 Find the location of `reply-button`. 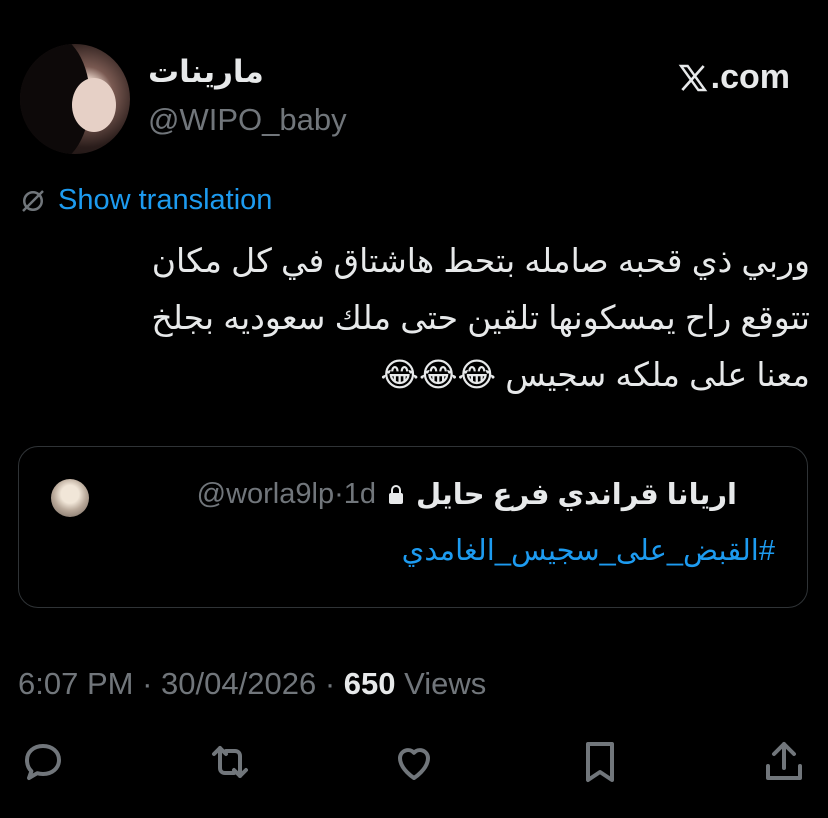

reply-button is located at coordinates (43, 762).